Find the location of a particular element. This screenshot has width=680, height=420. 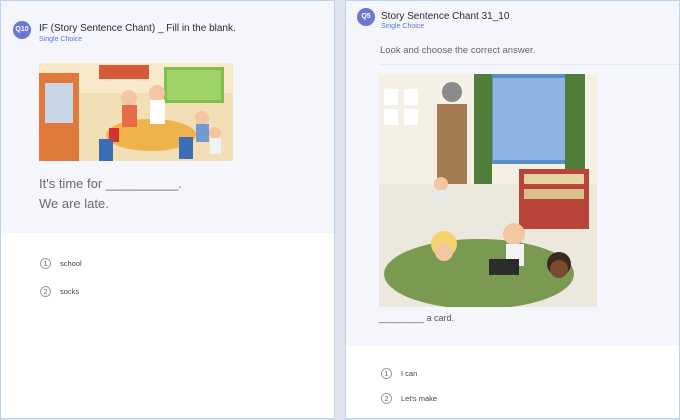

option-text: school is located at coordinates (71, 263).